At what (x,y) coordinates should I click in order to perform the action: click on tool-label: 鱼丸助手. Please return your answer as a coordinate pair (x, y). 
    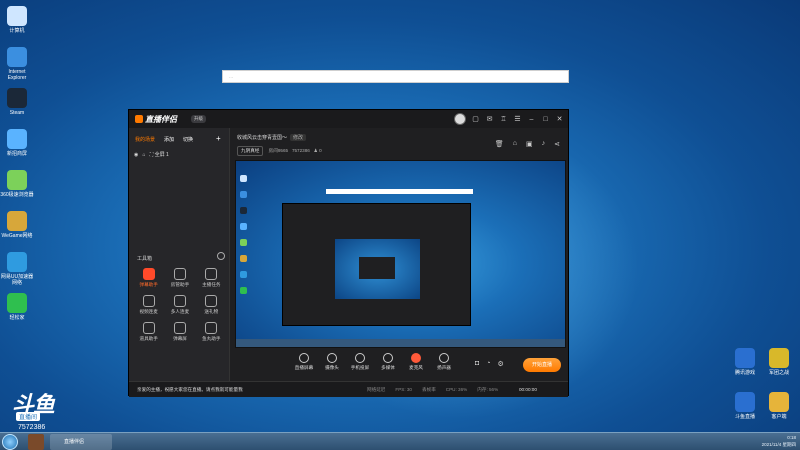
    Looking at the image, I should click on (211, 338).